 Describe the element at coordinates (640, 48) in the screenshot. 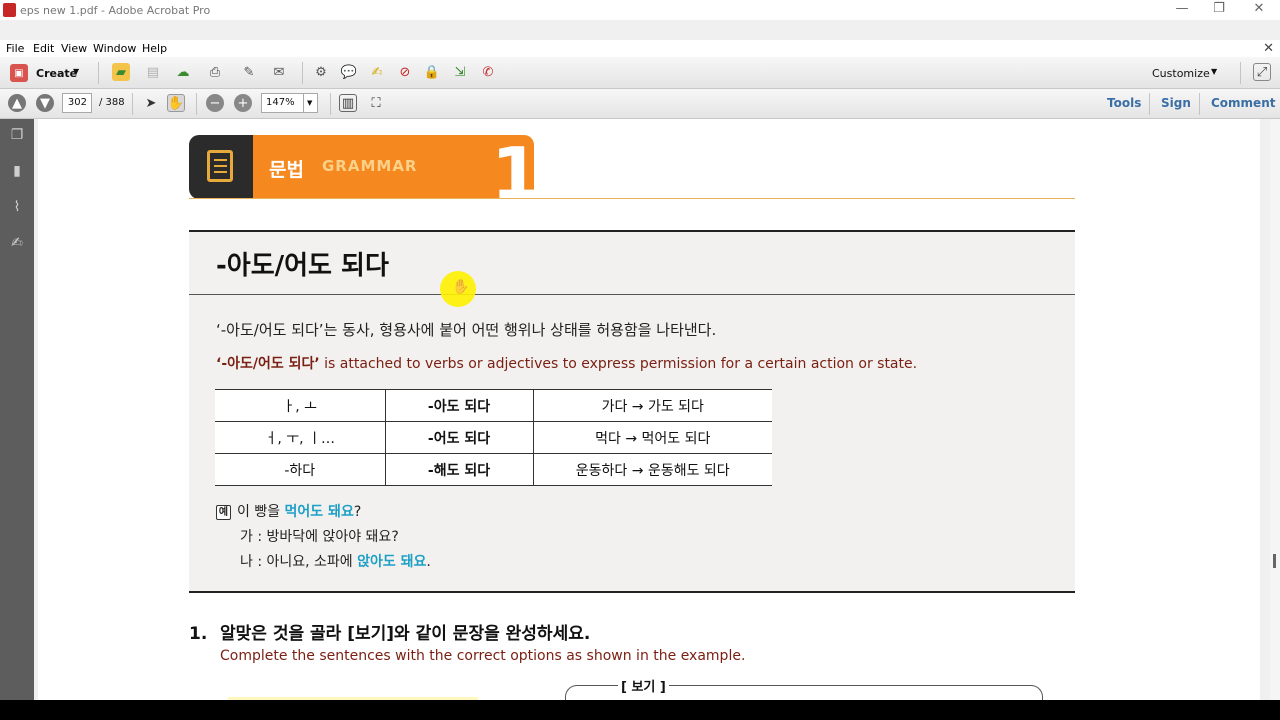

I see `menu-bar: File Edit View Window Help ✕` at that location.